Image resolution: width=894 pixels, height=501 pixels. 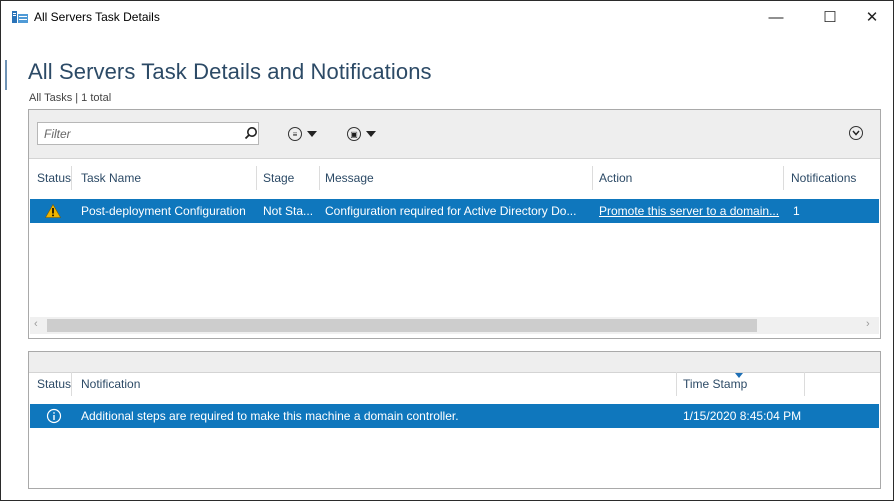 I want to click on notifications-count-cell: 1, so click(x=796, y=211).